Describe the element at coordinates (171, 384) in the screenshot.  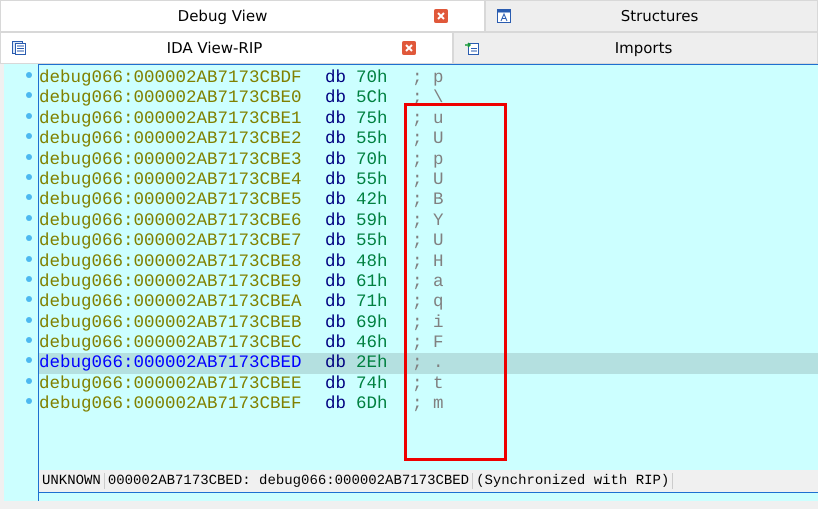
I see `address-label: debug066:000002AB7173CBEE` at that location.